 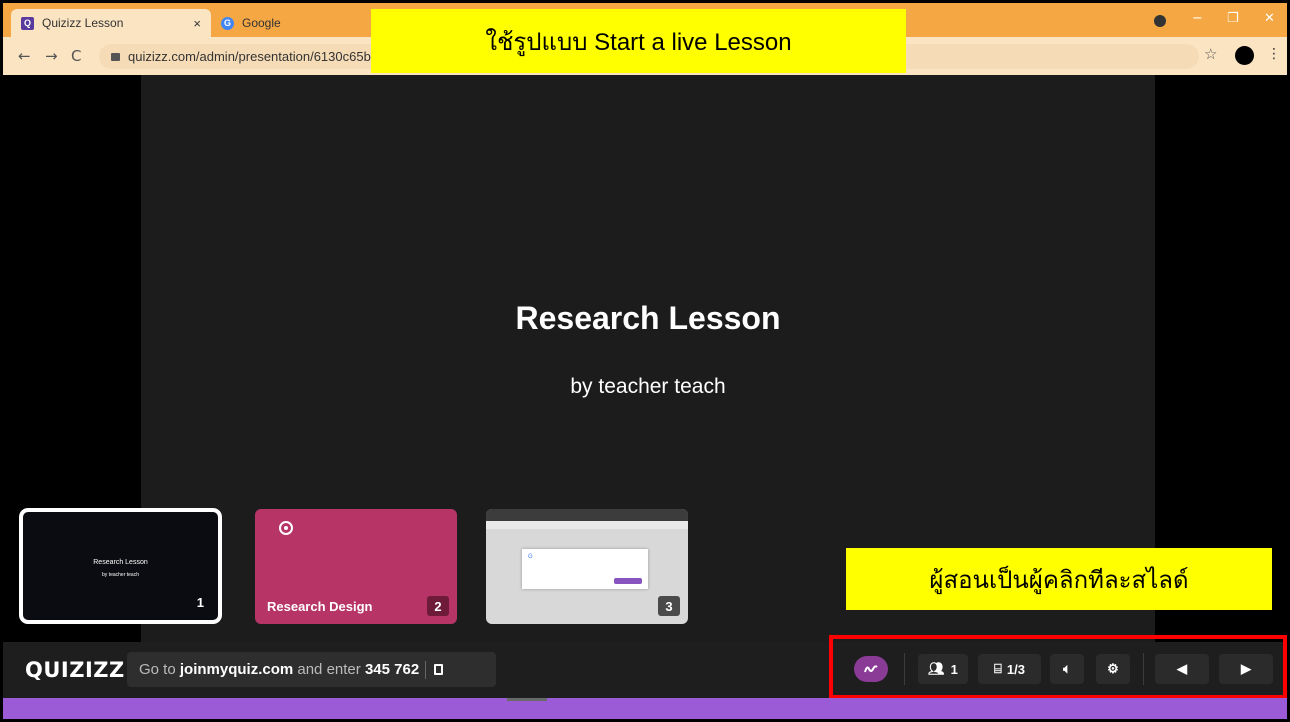 I want to click on slide-number: 3, so click(x=669, y=606).